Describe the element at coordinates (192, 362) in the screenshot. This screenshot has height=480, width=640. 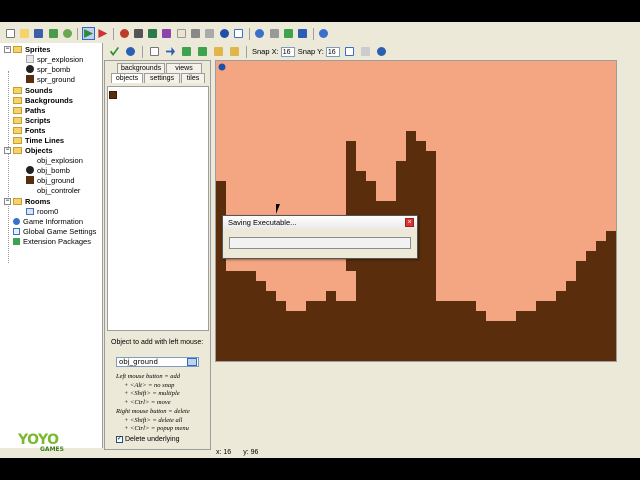
I see `object-menu-button` at that location.